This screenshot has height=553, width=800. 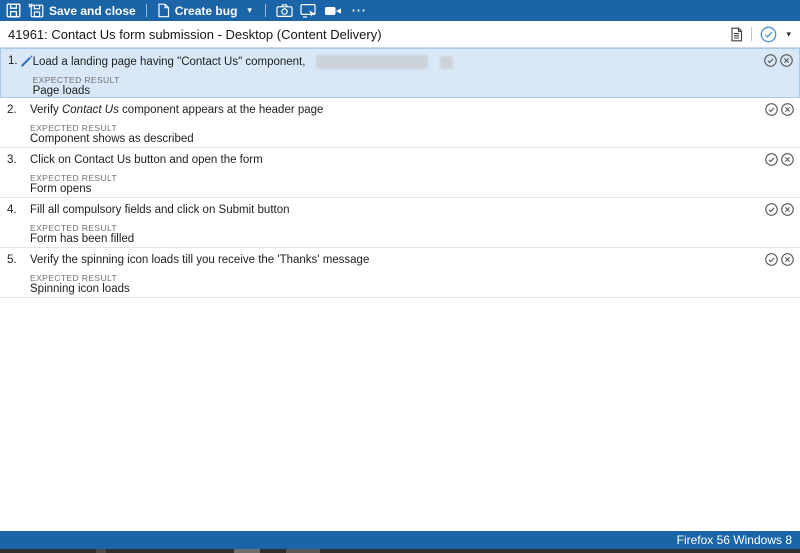 What do you see at coordinates (92, 10) in the screenshot?
I see `save-and-close-label: Save and close` at bounding box center [92, 10].